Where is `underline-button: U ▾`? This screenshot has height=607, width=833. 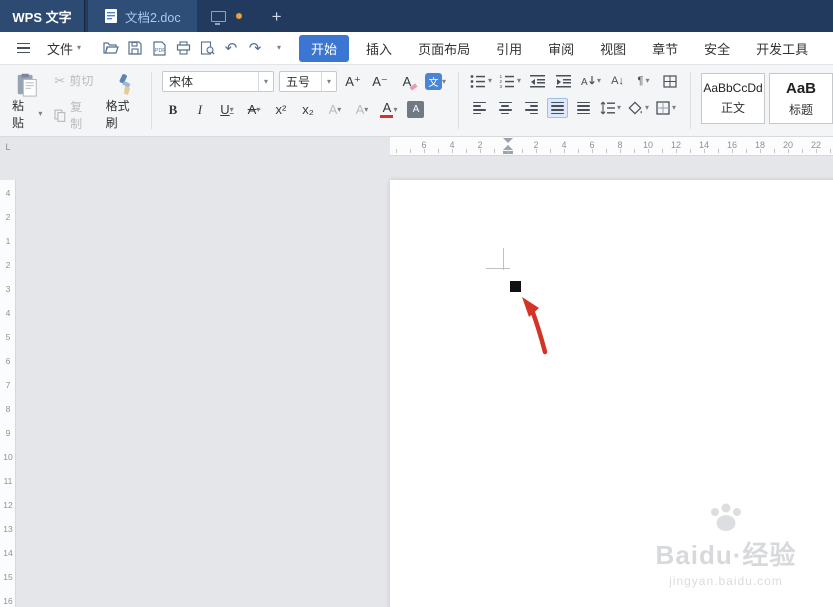 underline-button: U ▾ is located at coordinates (227, 109).